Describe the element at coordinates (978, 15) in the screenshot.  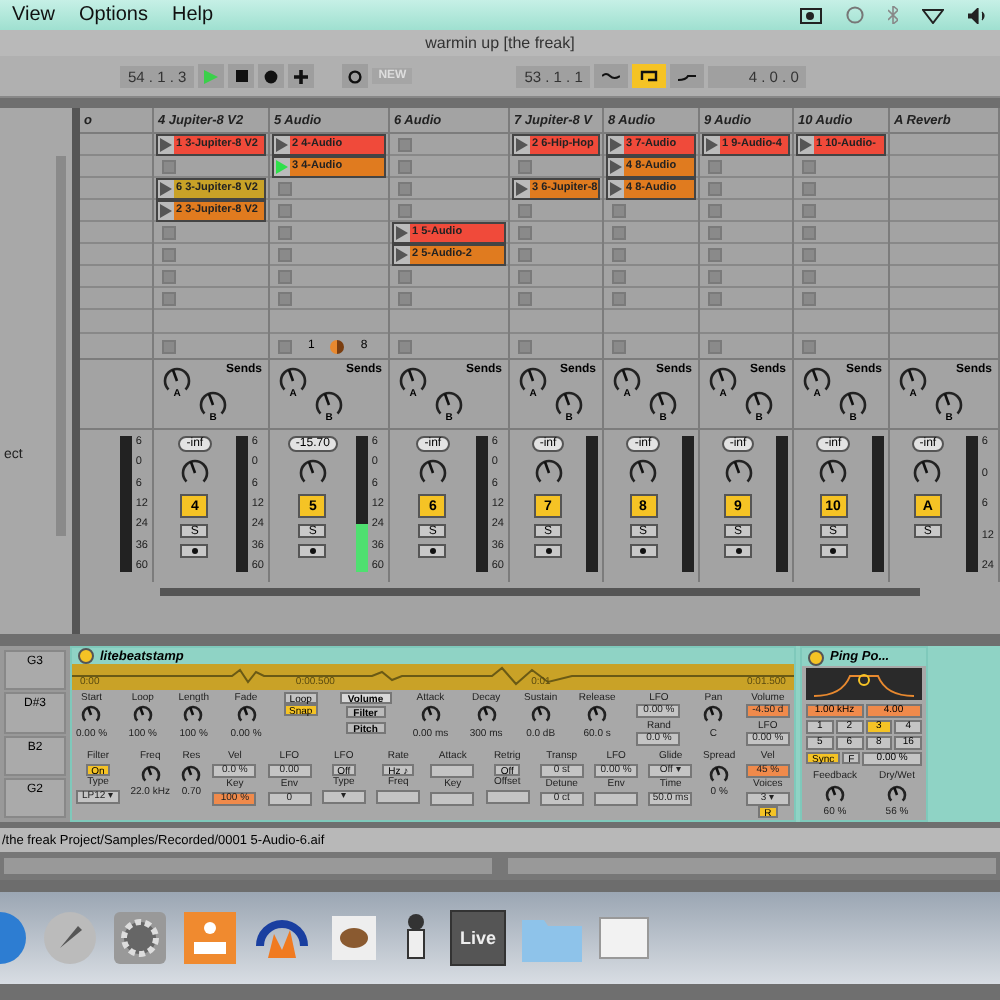
I see `volume-icon` at that location.